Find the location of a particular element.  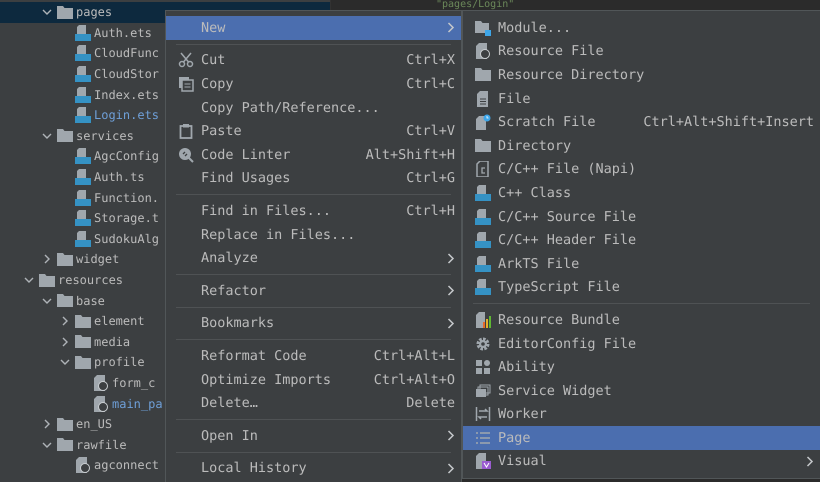

file-name: CloudFunc is located at coordinates (127, 53).